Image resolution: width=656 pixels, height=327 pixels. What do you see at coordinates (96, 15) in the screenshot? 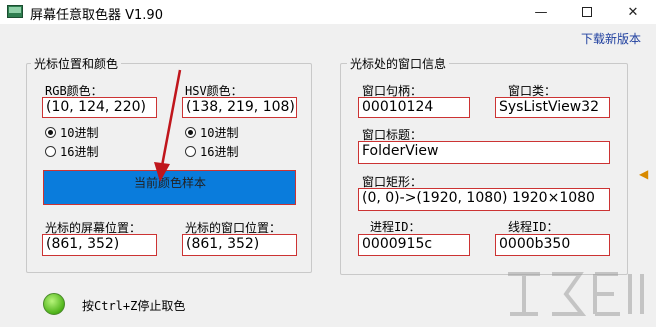
I see `window-title: 屏幕任意取色器 V1.90` at bounding box center [96, 15].